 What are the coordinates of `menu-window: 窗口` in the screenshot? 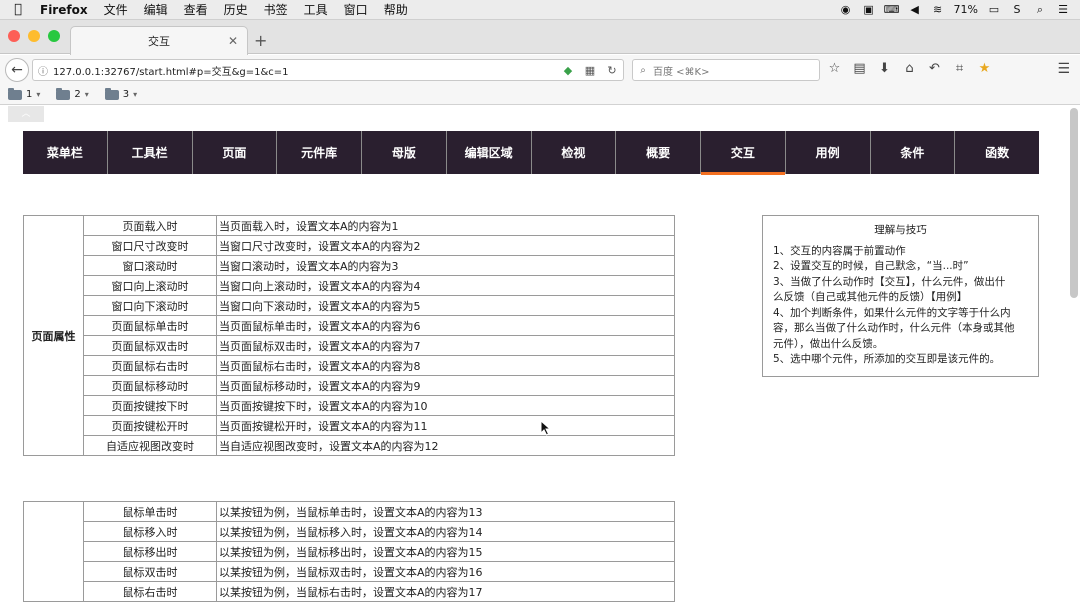 It's located at (356, 9).